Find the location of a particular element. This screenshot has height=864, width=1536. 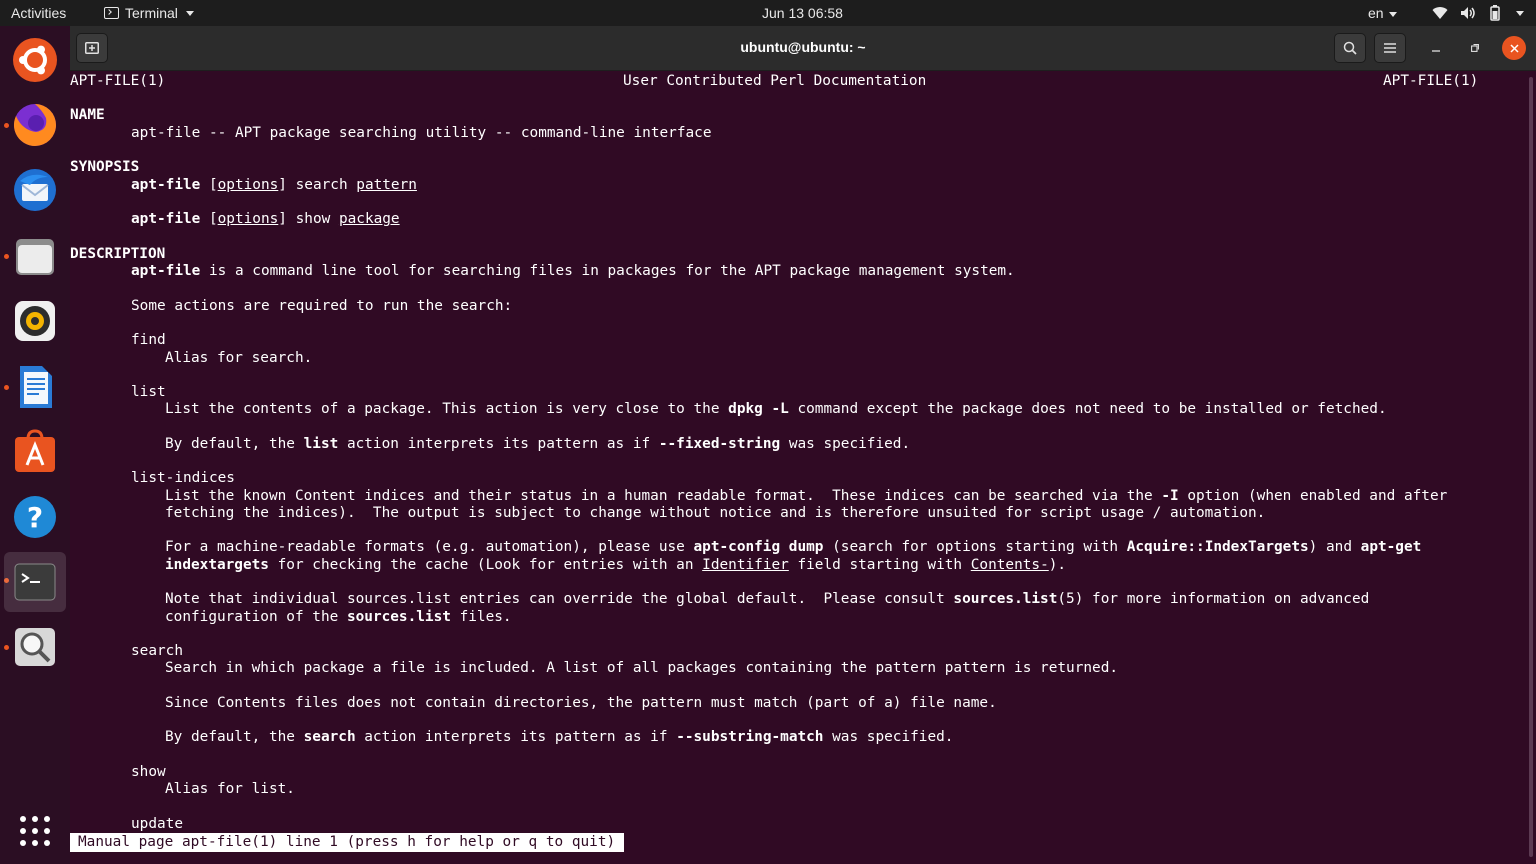

battery-icon is located at coordinates (1495, 13).